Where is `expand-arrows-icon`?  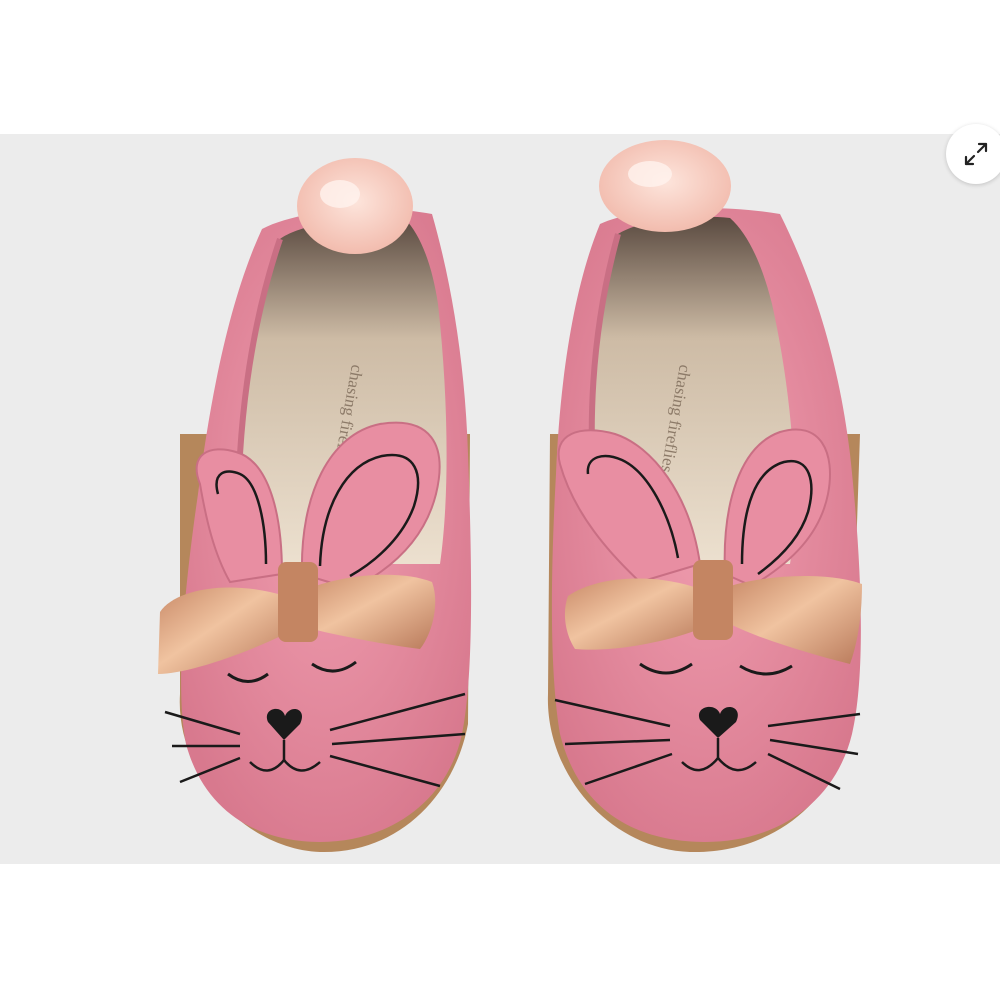
expand-arrows-icon is located at coordinates (976, 154).